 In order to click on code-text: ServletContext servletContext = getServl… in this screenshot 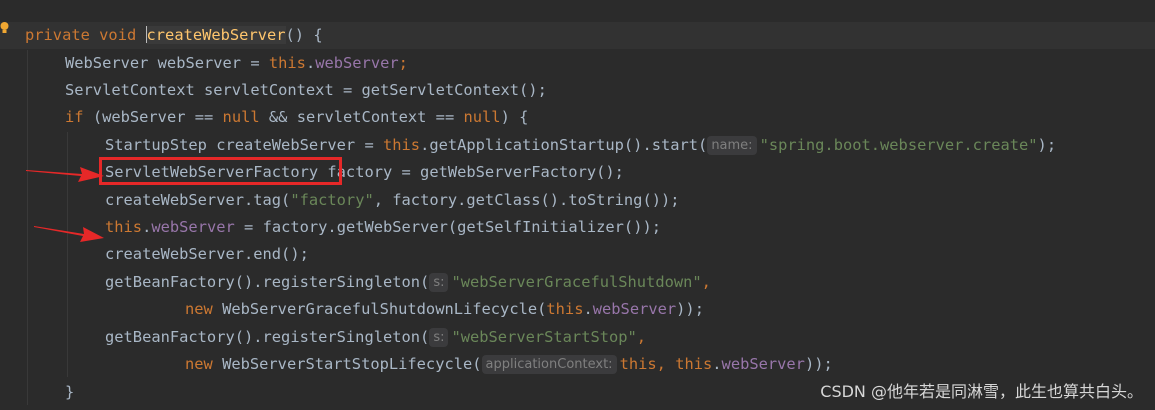, I will do `click(306, 90)`.